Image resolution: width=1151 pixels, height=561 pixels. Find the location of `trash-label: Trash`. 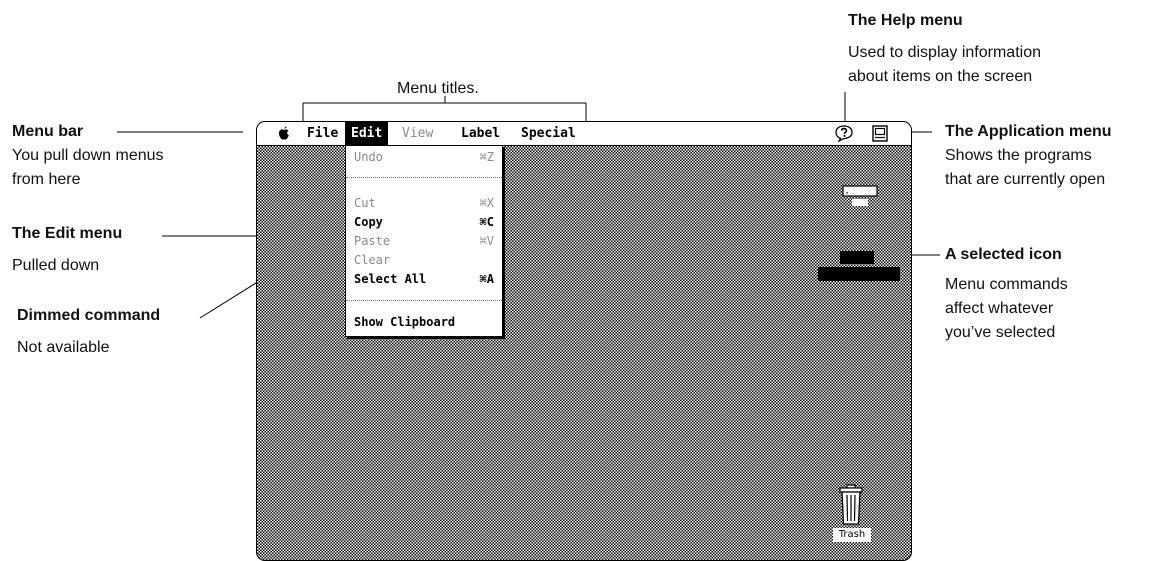

trash-label: Trash is located at coordinates (852, 535).